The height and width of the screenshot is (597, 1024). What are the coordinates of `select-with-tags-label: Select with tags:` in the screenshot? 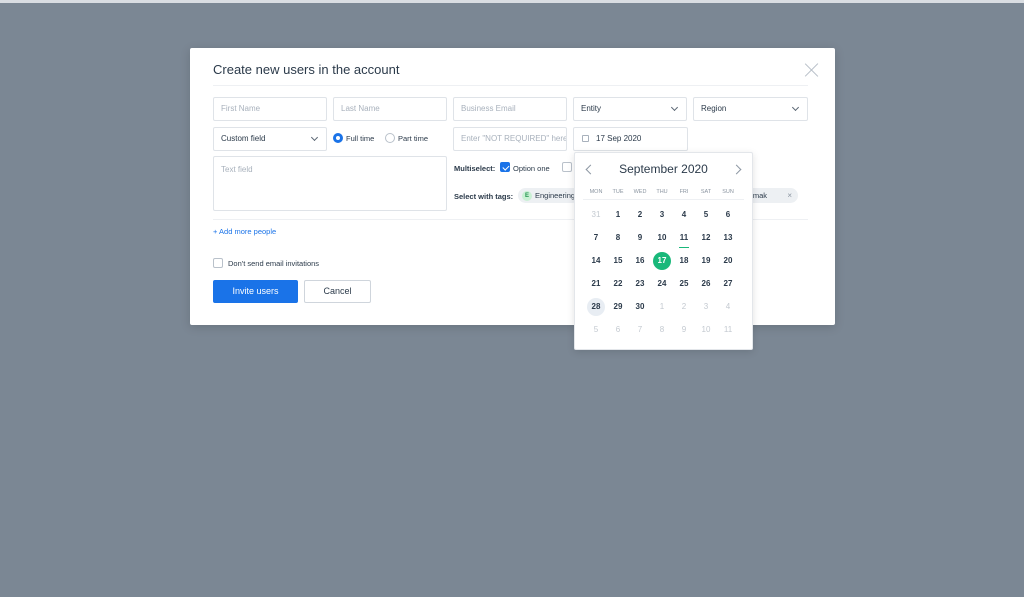 It's located at (484, 196).